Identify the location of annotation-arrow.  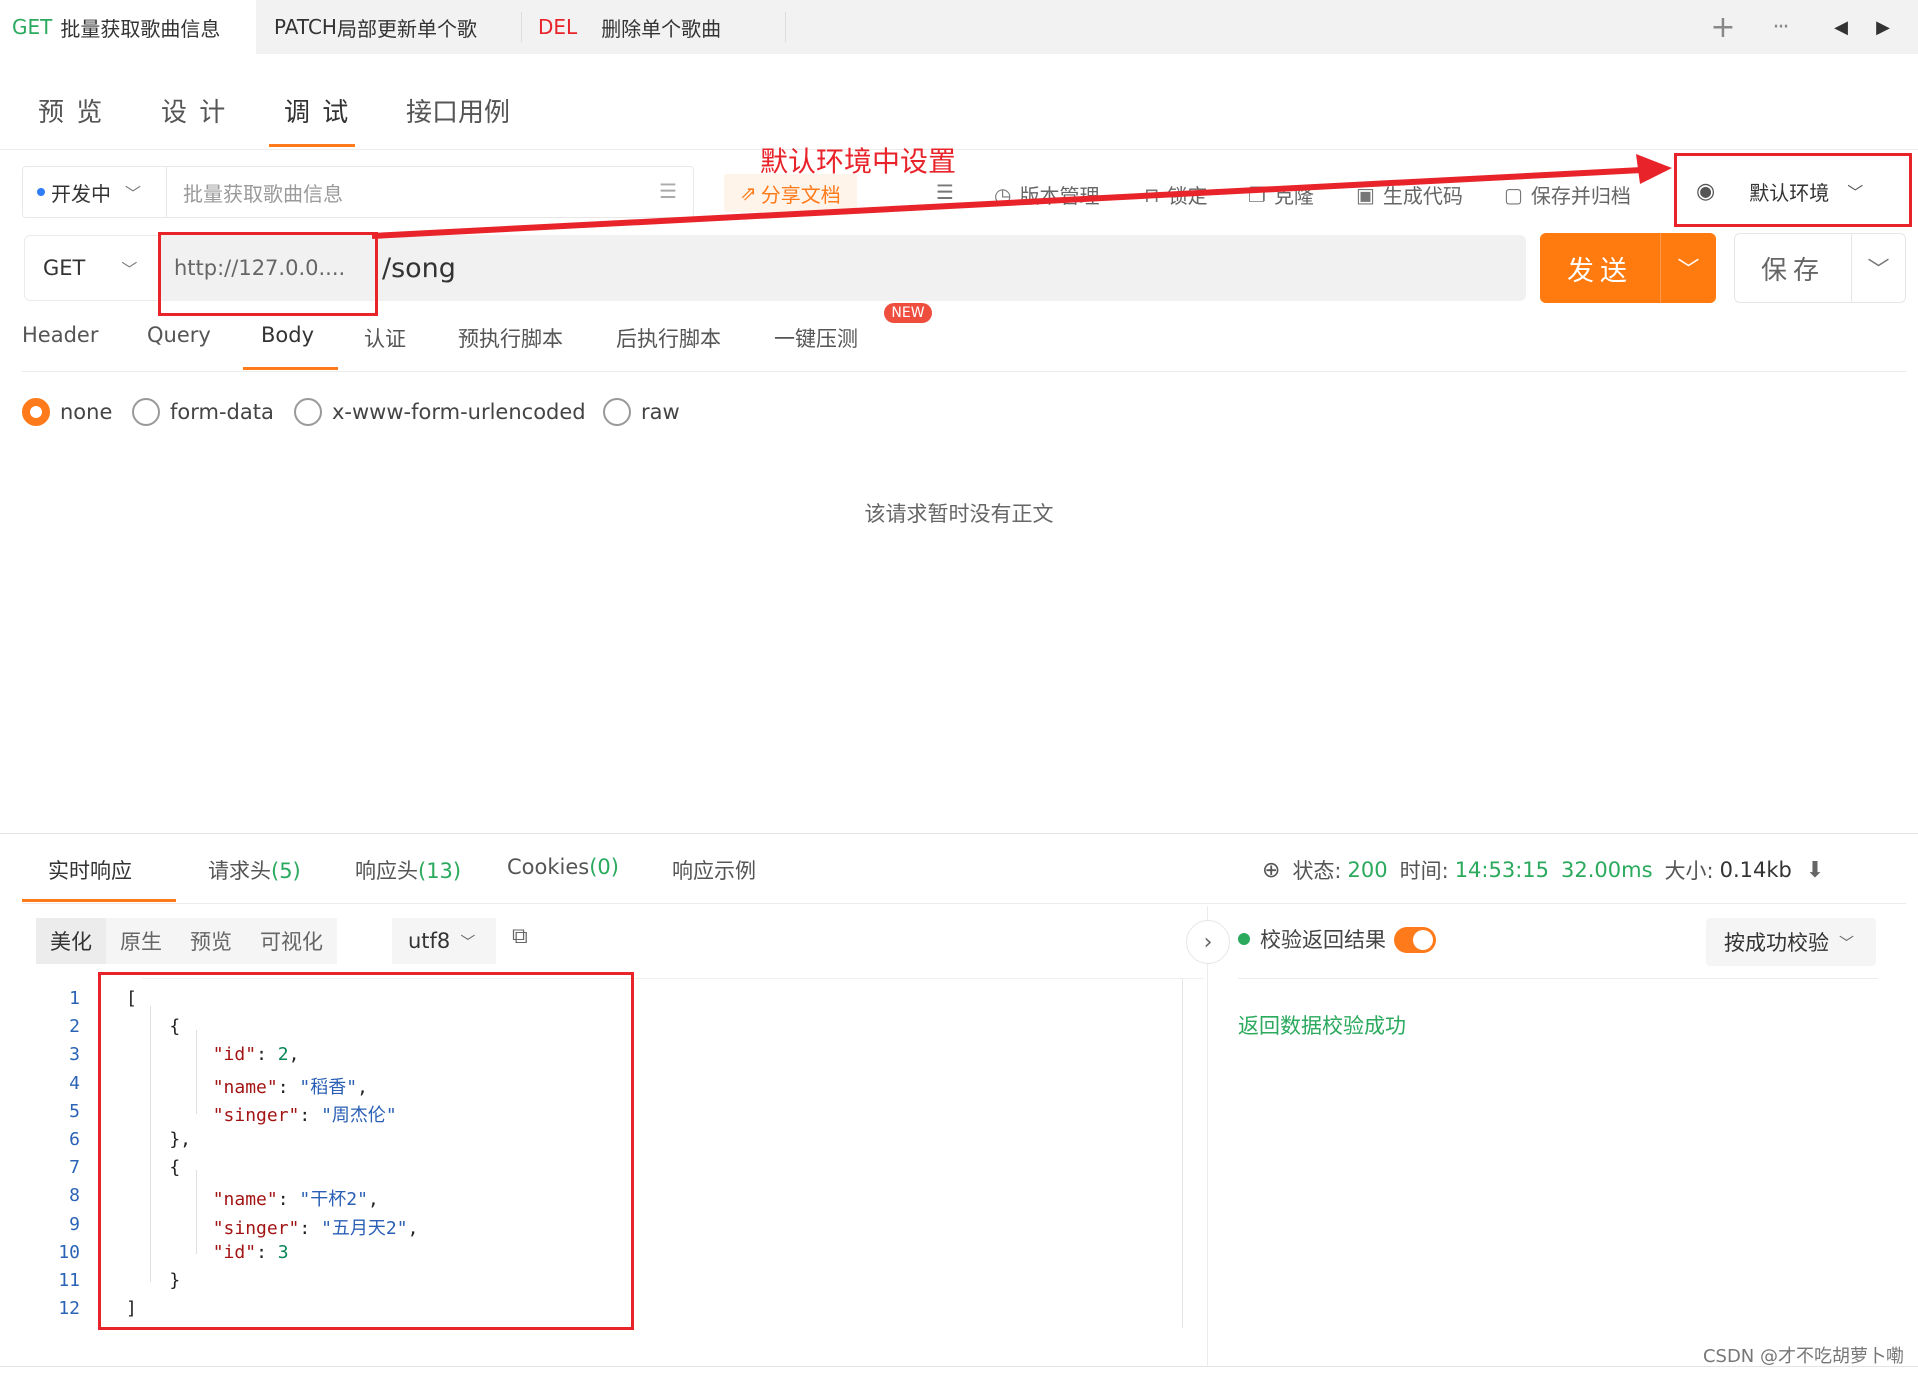
(1021, 196).